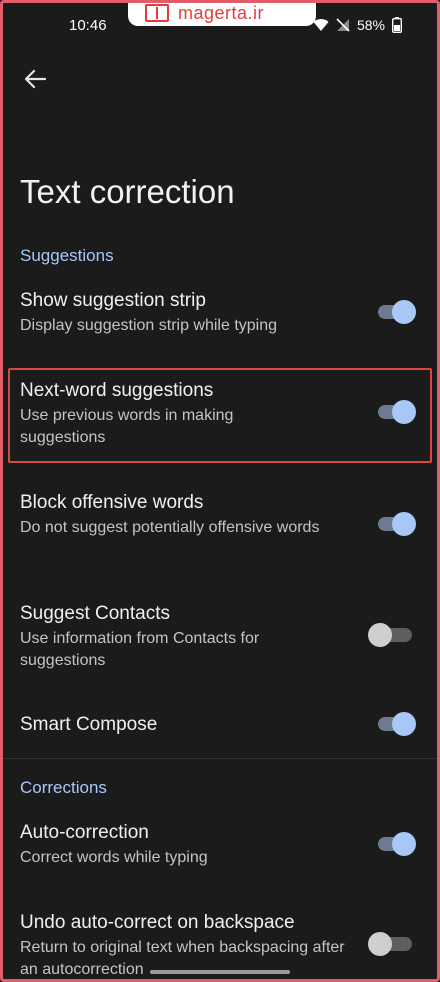 This screenshot has height=982, width=440. I want to click on status-time: 10:46, so click(88, 25).